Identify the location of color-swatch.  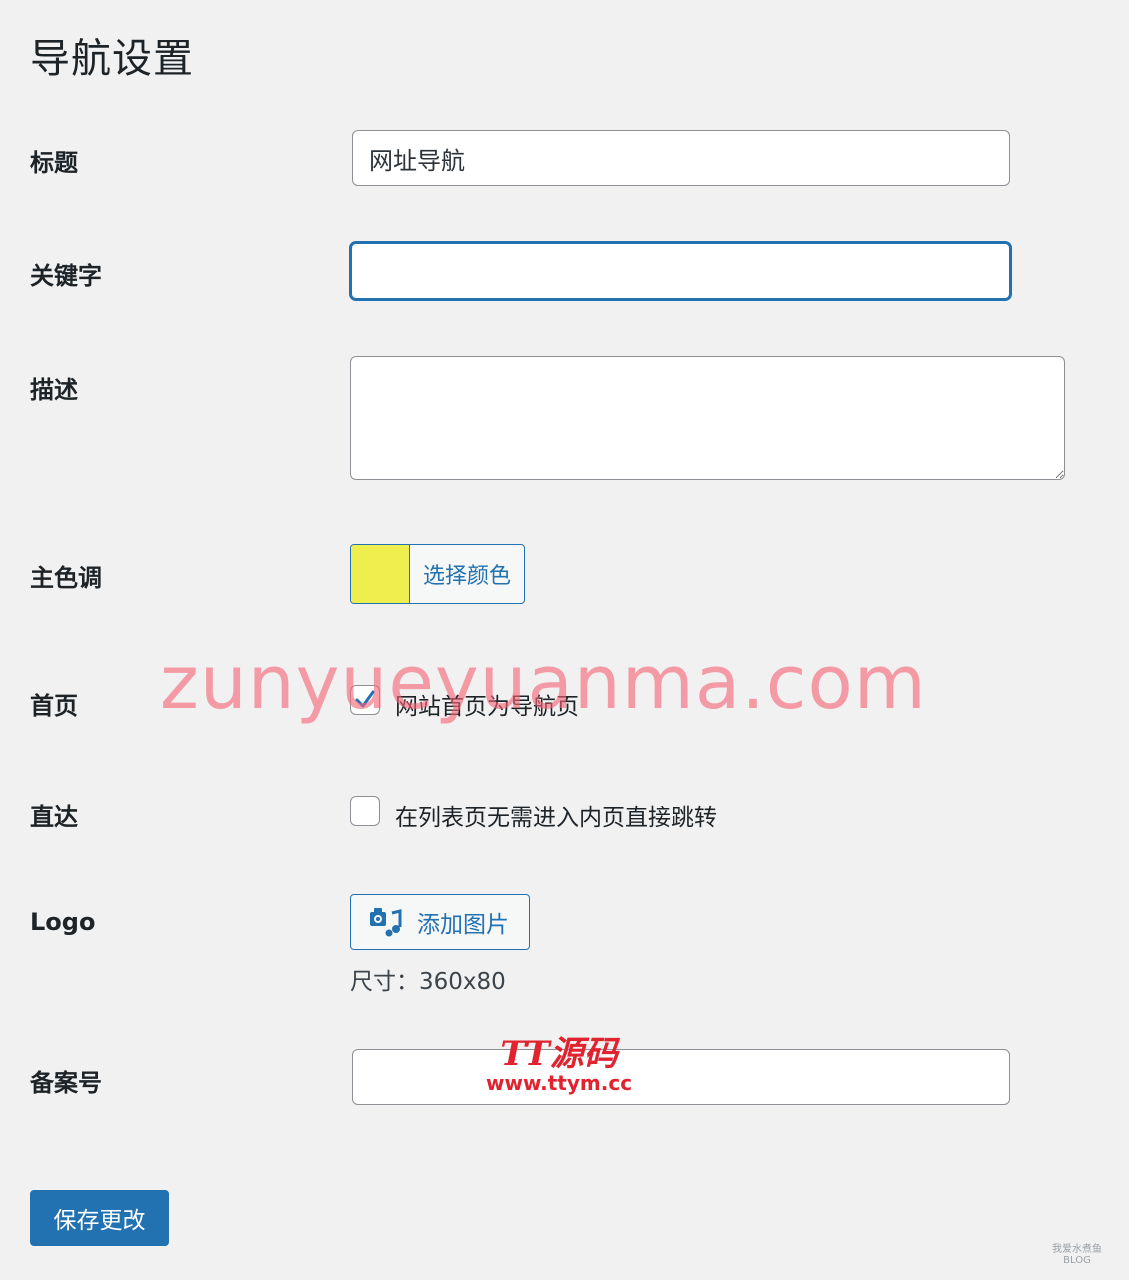
(380, 574).